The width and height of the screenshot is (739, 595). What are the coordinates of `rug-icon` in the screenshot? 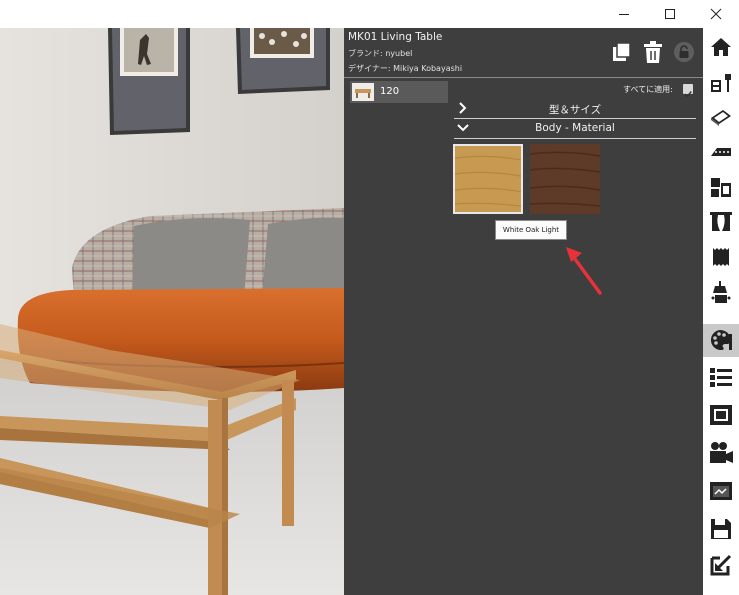 It's located at (721, 256).